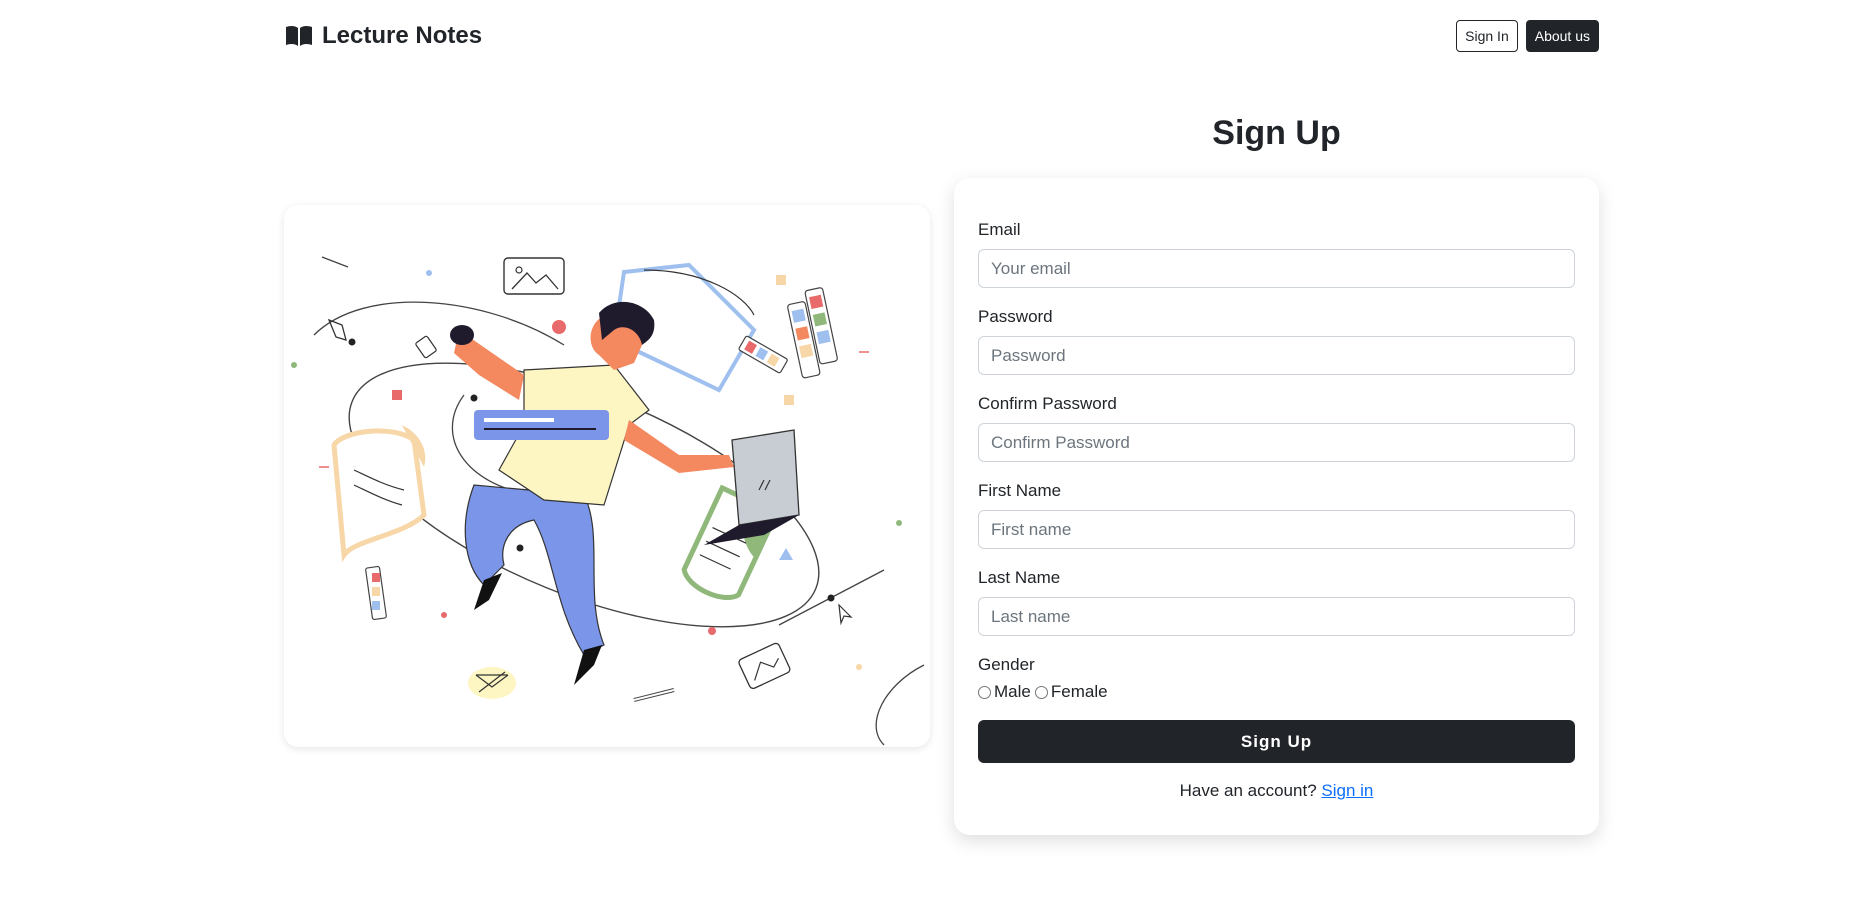 The height and width of the screenshot is (915, 1856). I want to click on password-label: Password, so click(1015, 316).